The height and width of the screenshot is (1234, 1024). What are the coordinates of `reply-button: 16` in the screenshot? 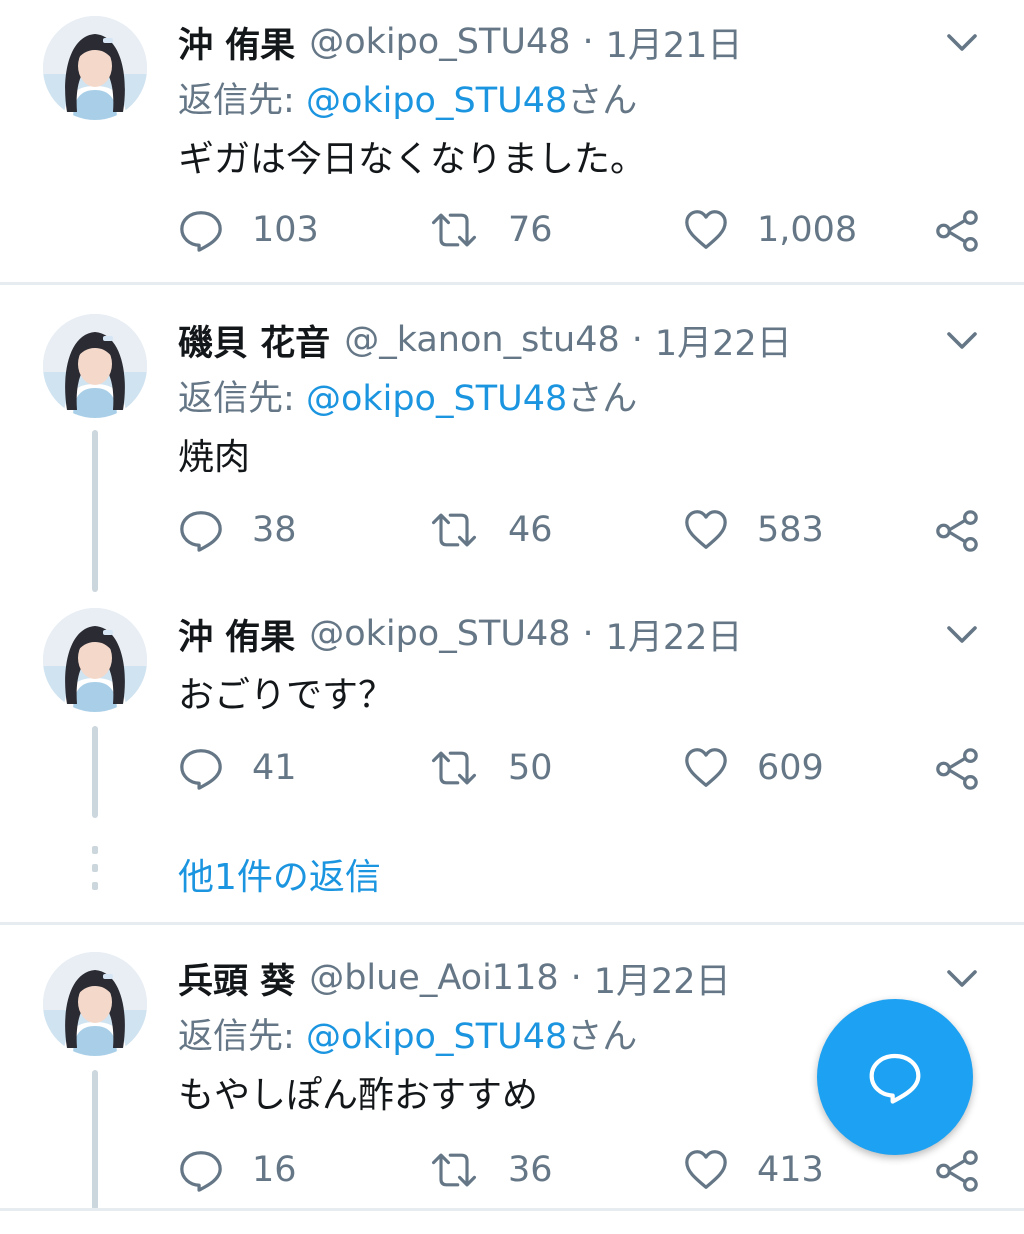 It's located at (237, 1170).